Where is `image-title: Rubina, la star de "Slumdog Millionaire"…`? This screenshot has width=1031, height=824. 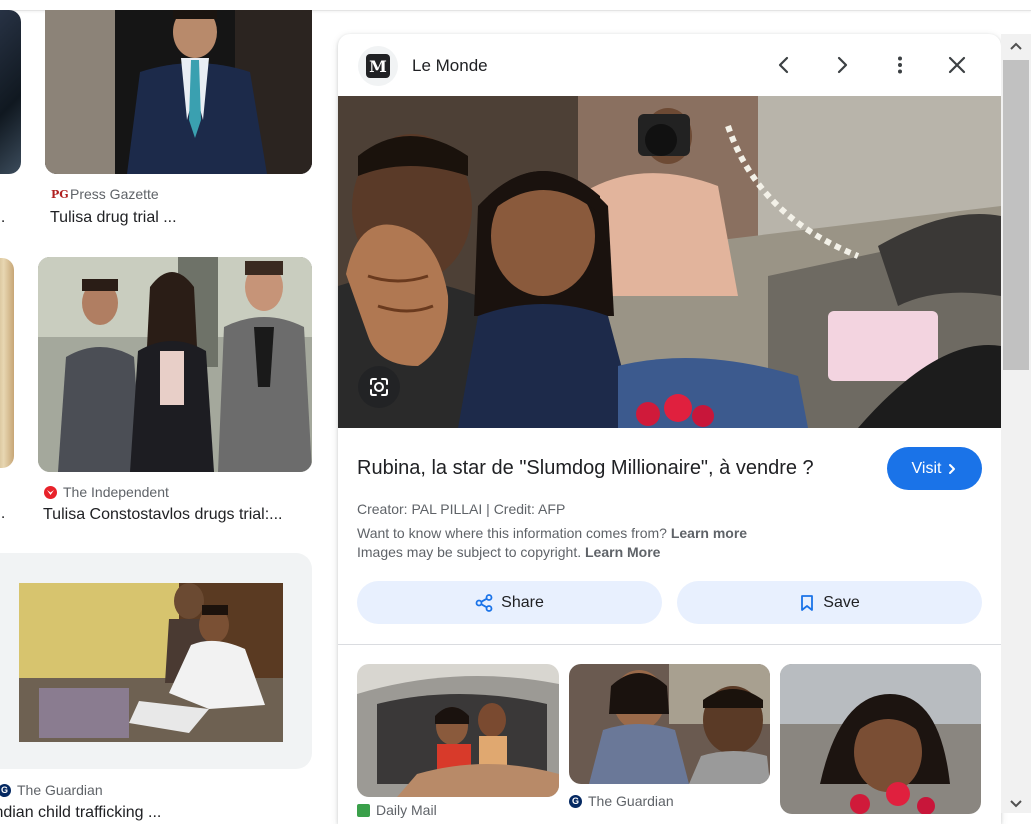 image-title: Rubina, la star de "Slumdog Millionaire"… is located at coordinates (585, 468).